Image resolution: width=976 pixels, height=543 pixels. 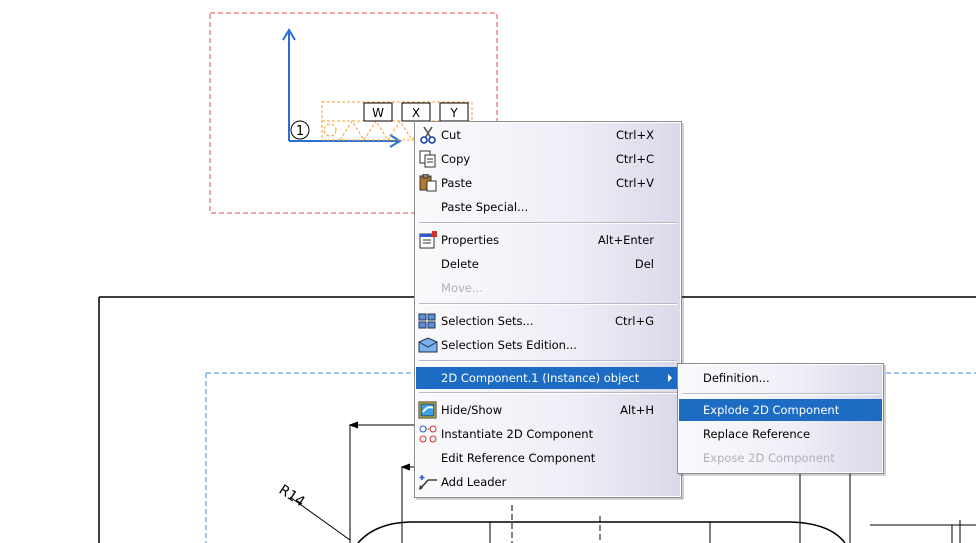 I want to click on menu-item-paste: Paste Ctrl+V, so click(x=548, y=183).